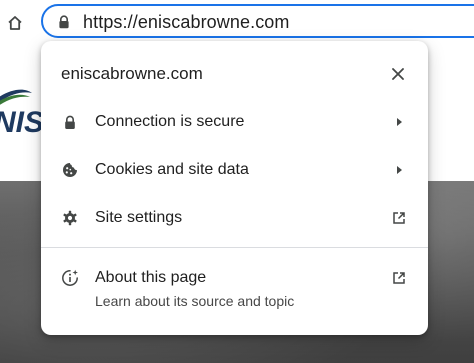 This screenshot has width=474, height=363. I want to click on close-button, so click(398, 74).